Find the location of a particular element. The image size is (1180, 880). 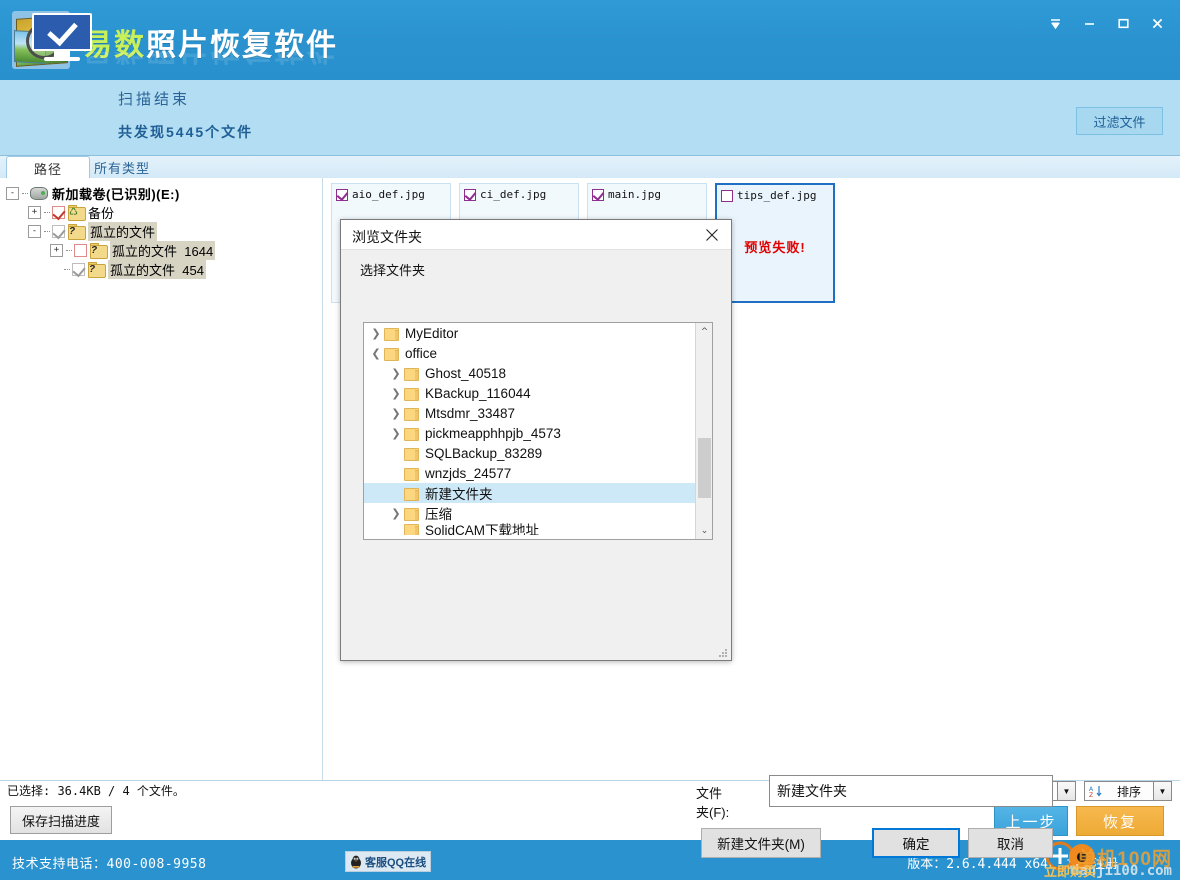

scan-complete-icon is located at coordinates (62, 37).